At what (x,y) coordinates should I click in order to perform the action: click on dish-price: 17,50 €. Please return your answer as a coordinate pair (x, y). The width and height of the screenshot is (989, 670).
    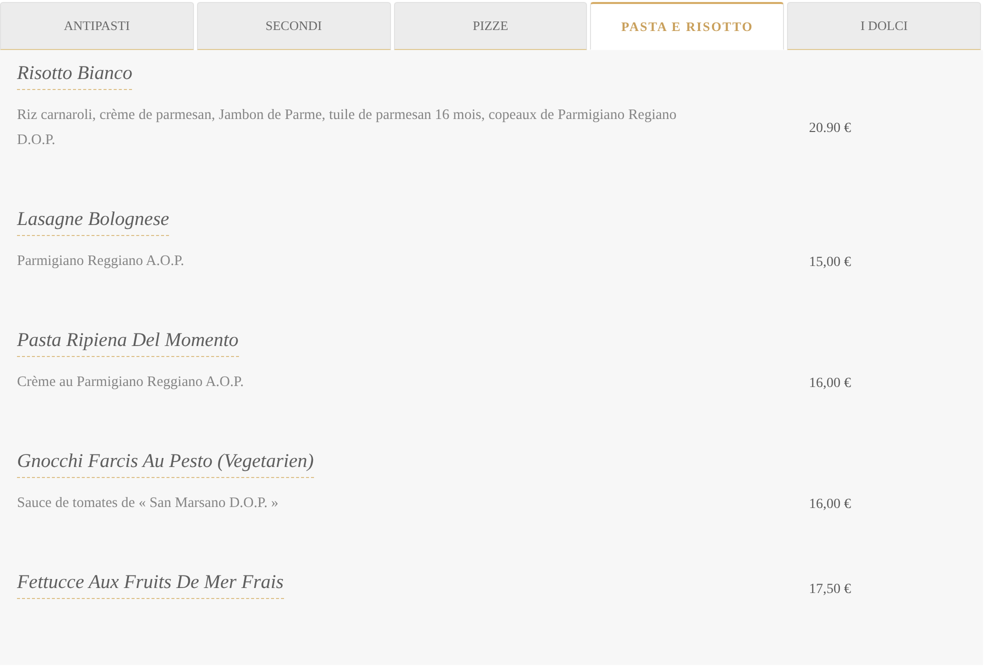
    Looking at the image, I should click on (830, 589).